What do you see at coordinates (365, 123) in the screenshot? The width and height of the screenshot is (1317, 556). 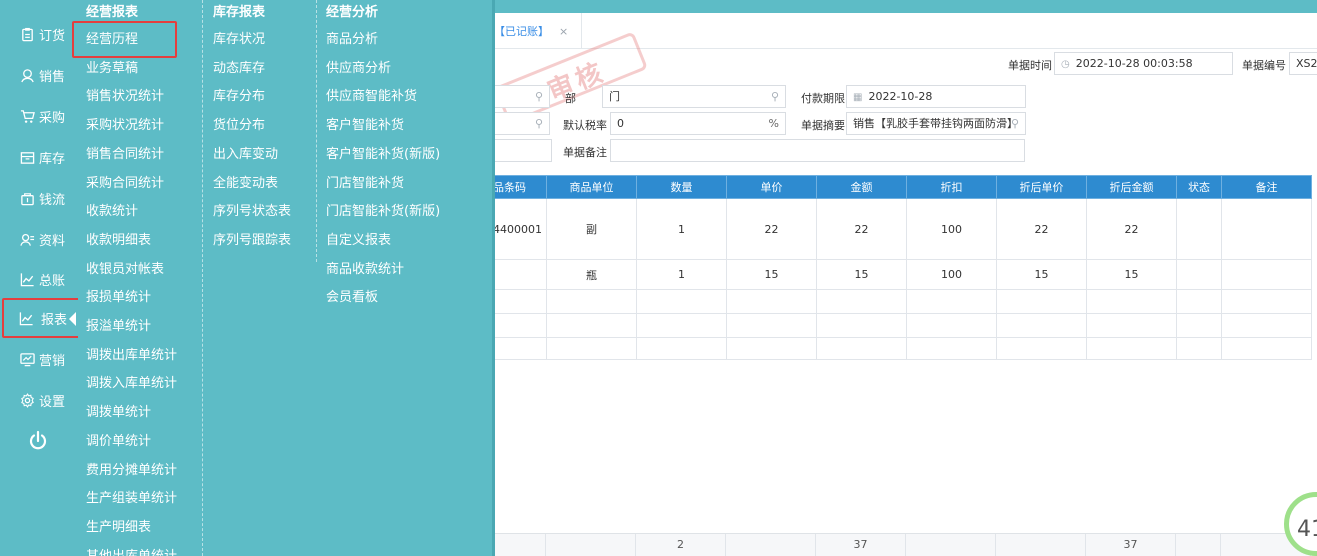 I see `menu-item-analysis: 客户智能补货` at bounding box center [365, 123].